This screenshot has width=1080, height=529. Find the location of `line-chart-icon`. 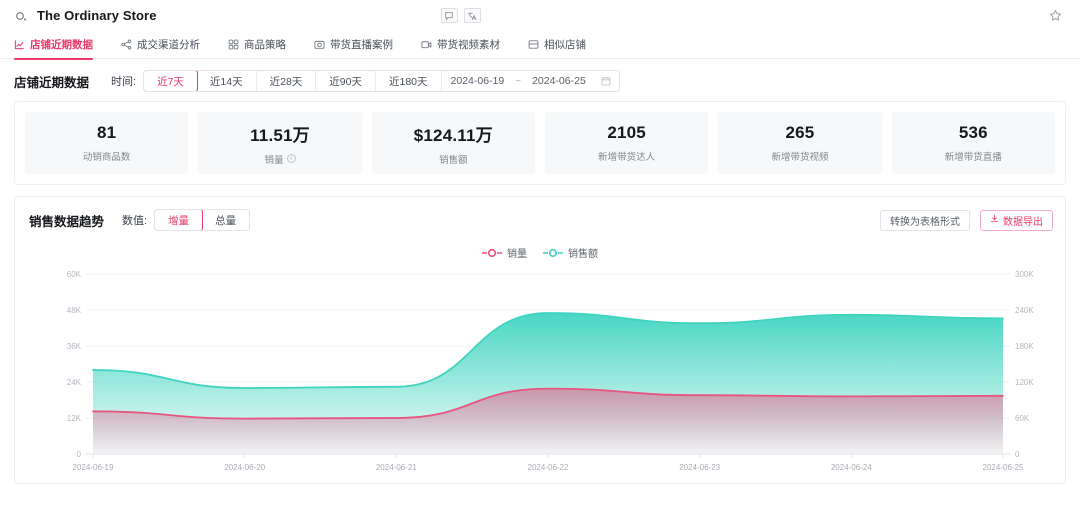

line-chart-icon is located at coordinates (19, 44).